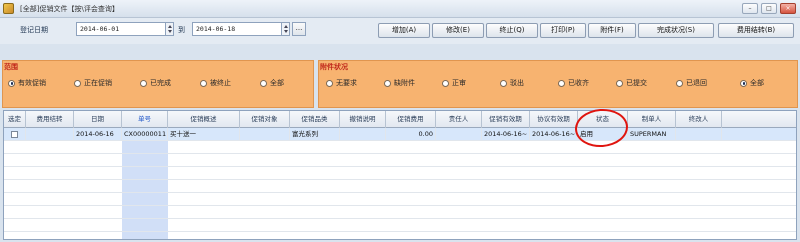 Image resolution: width=800 pixels, height=242 pixels. I want to click on col-header-creator: 制单人, so click(652, 119).